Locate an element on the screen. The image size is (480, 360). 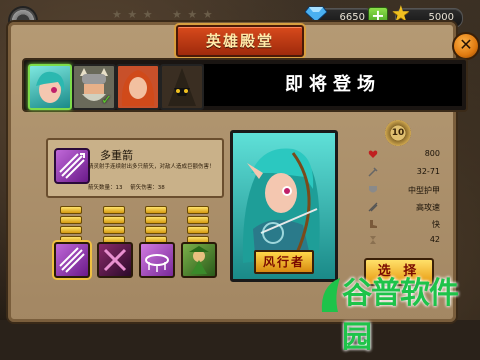
stat-armor: 中型护甲 is located at coordinates (408, 191).